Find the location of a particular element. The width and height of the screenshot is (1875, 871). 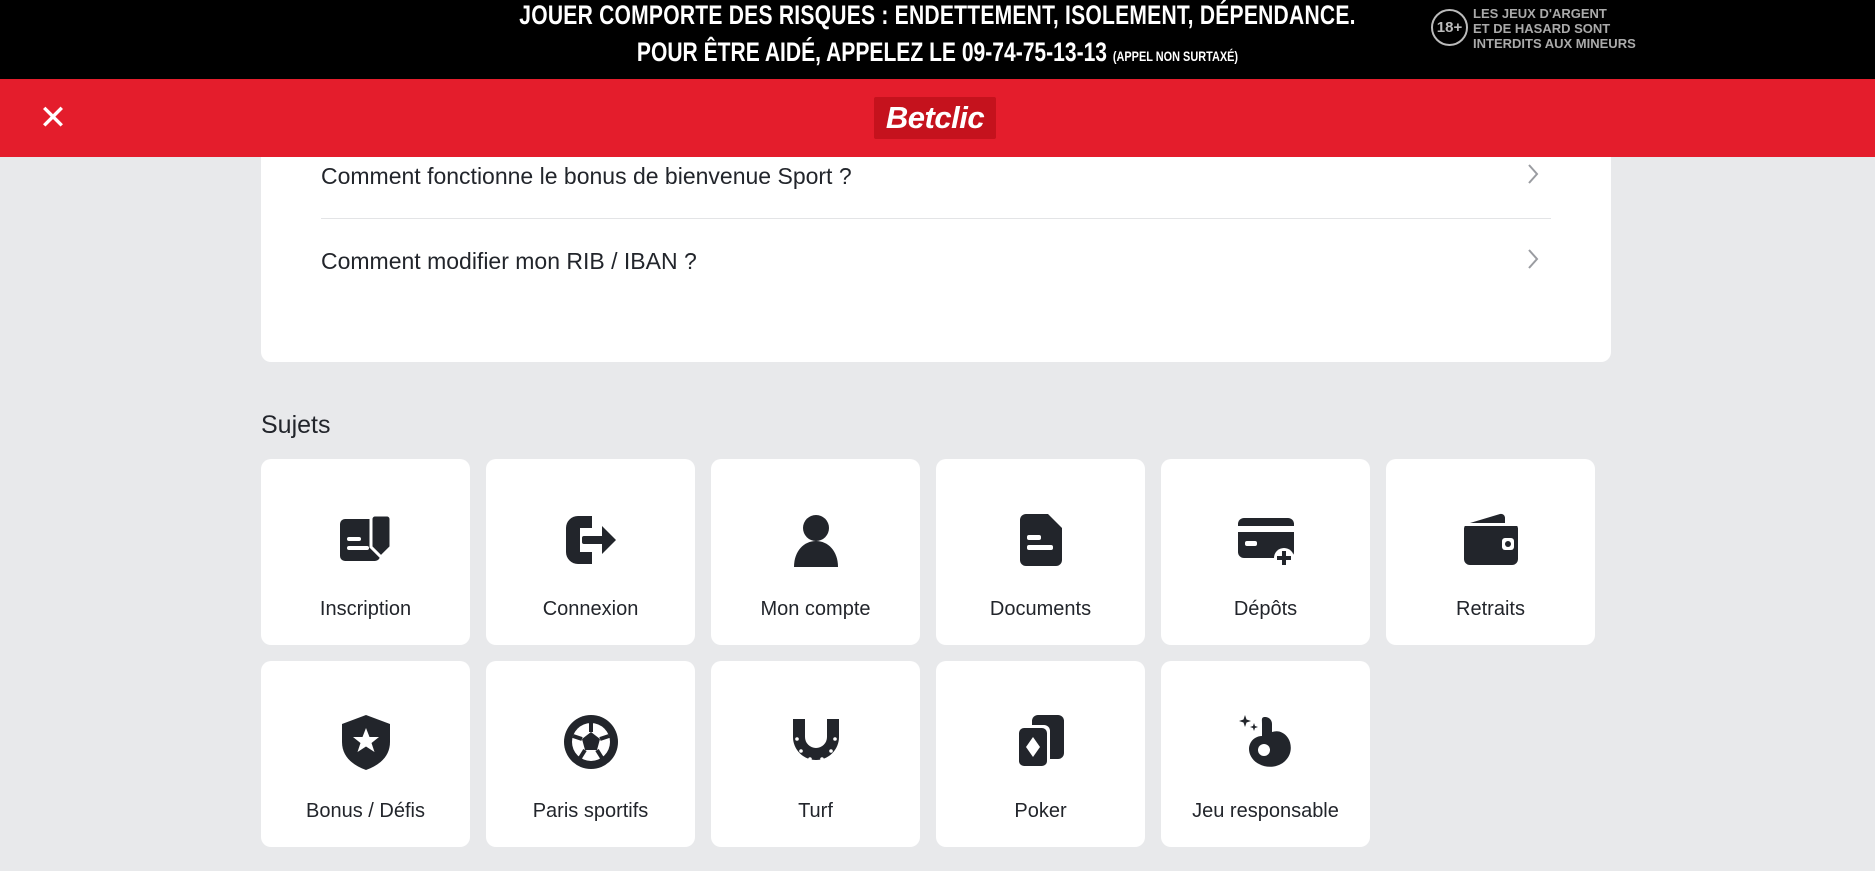

subject-tile-poker: Poker is located at coordinates (1040, 754).